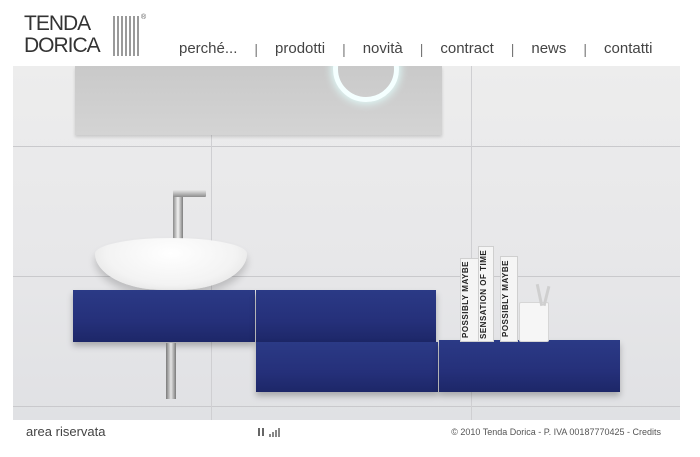 Image resolution: width=700 pixels, height=457 pixels. Describe the element at coordinates (144, 17) in the screenshot. I see `registered-mark: ®` at that location.